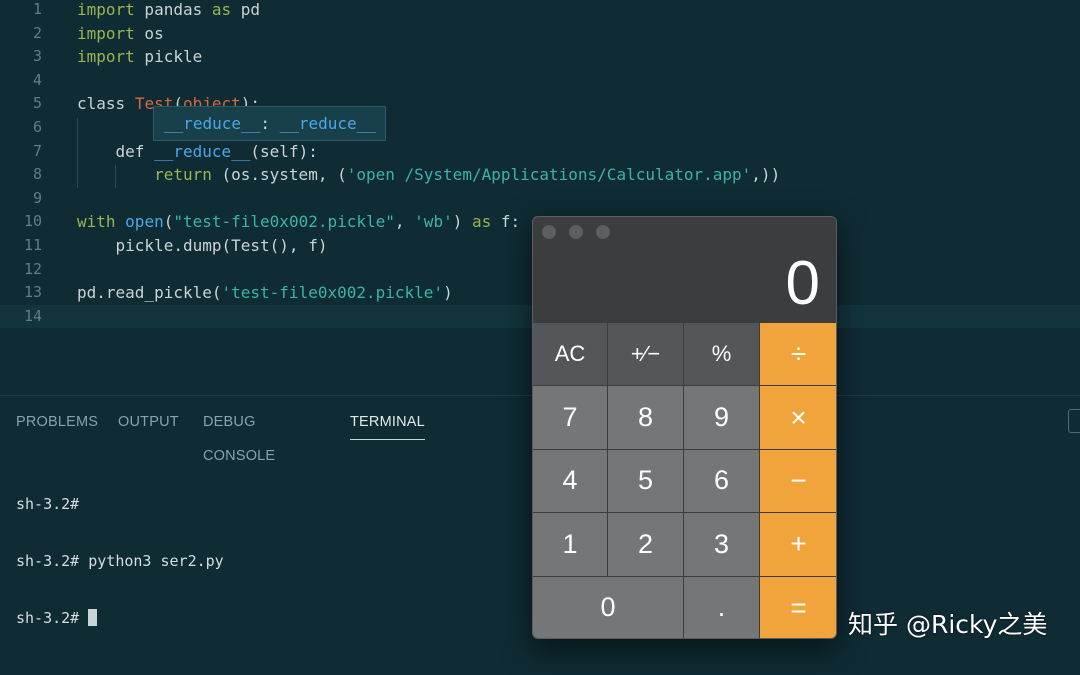  Describe the element at coordinates (766, 175) in the screenshot. I see `code-token: ,))` at that location.